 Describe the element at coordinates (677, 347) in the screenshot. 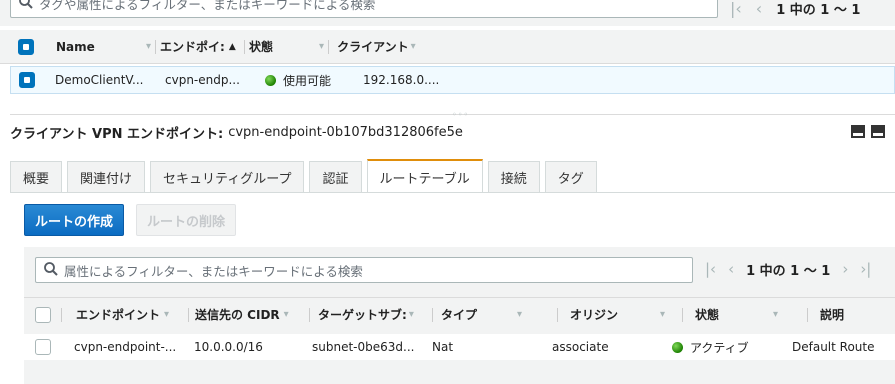

I see `status-active-icon` at that location.